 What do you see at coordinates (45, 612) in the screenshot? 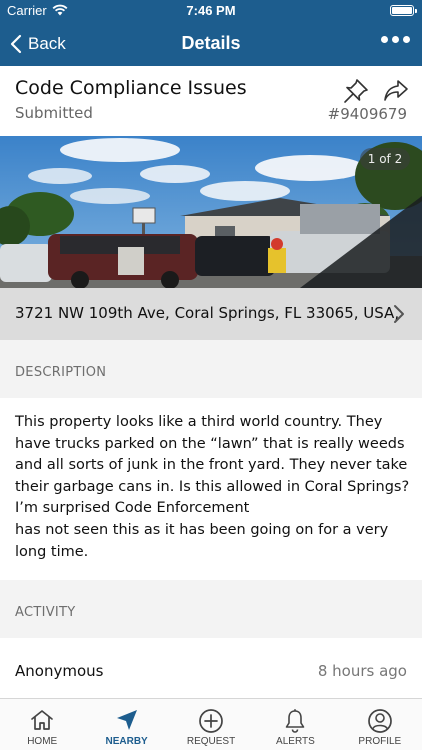
I see `activity-header-label: ACTIVITY` at bounding box center [45, 612].